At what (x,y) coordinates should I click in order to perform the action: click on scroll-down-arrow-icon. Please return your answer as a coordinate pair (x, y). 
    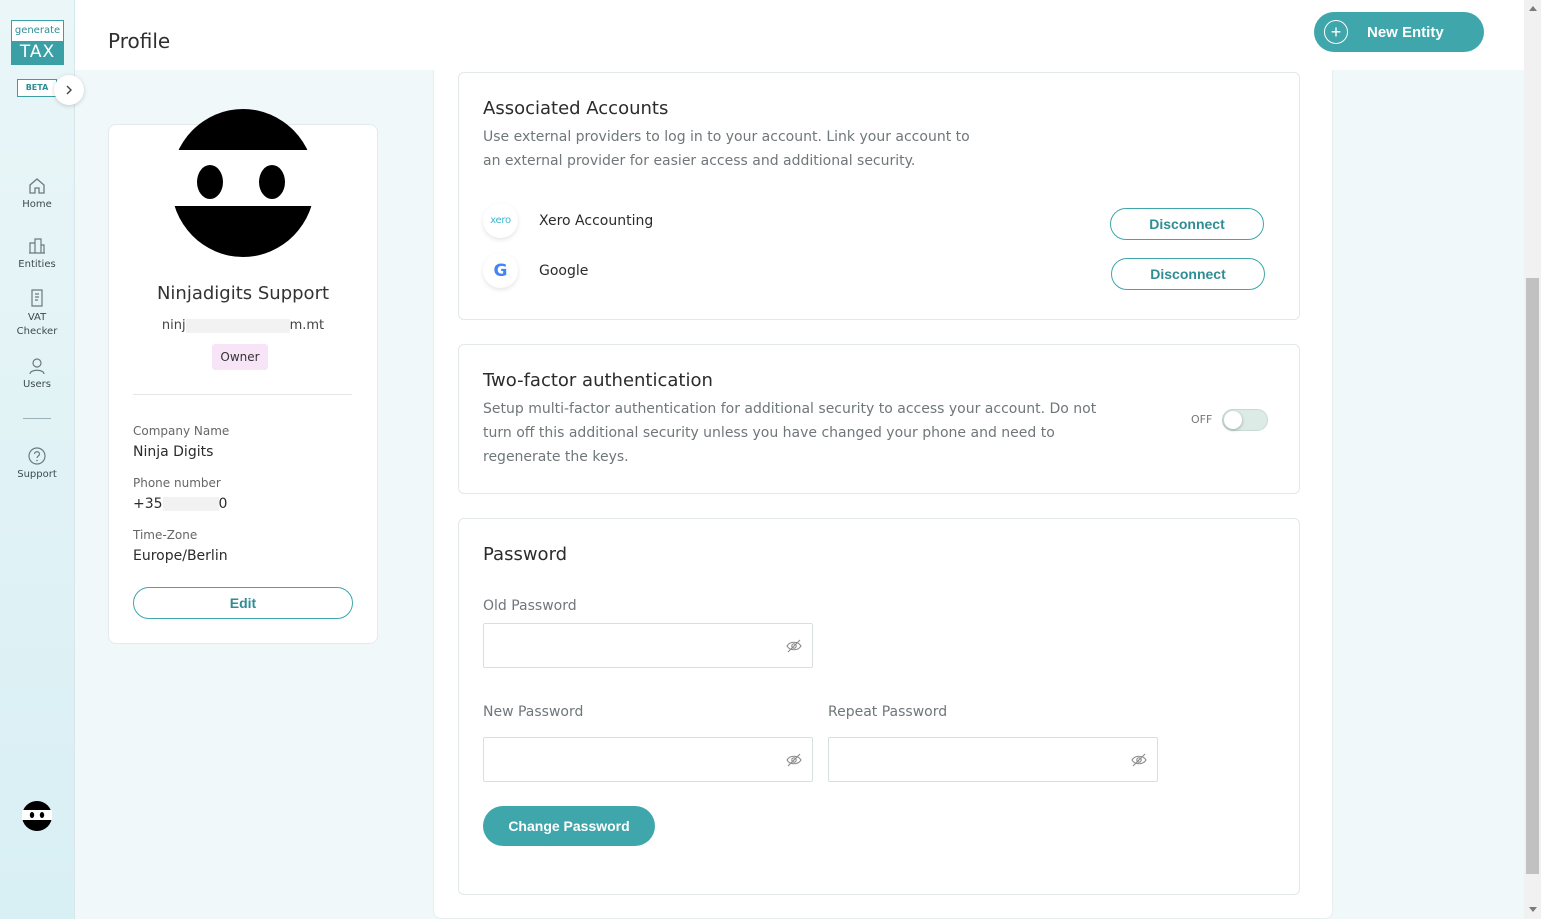
    Looking at the image, I should click on (1533, 909).